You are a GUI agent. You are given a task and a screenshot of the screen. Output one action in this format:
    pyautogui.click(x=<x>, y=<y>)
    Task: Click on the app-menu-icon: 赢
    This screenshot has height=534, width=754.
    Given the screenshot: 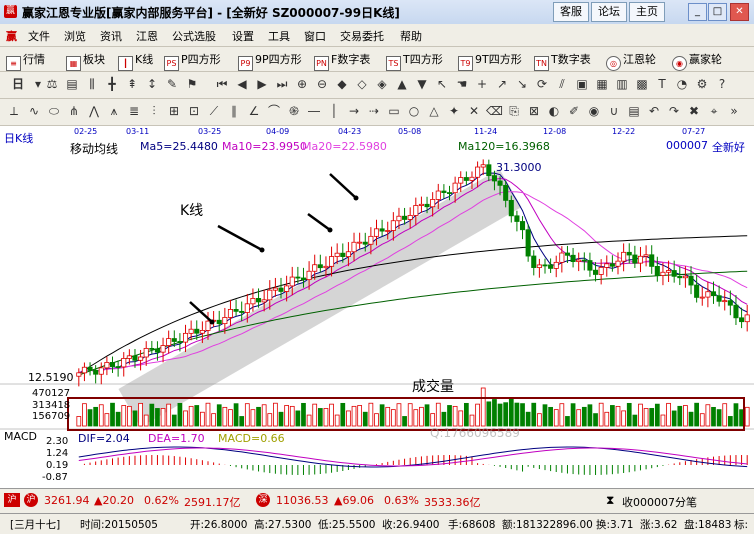 What is the action you would take?
    pyautogui.click(x=11, y=36)
    